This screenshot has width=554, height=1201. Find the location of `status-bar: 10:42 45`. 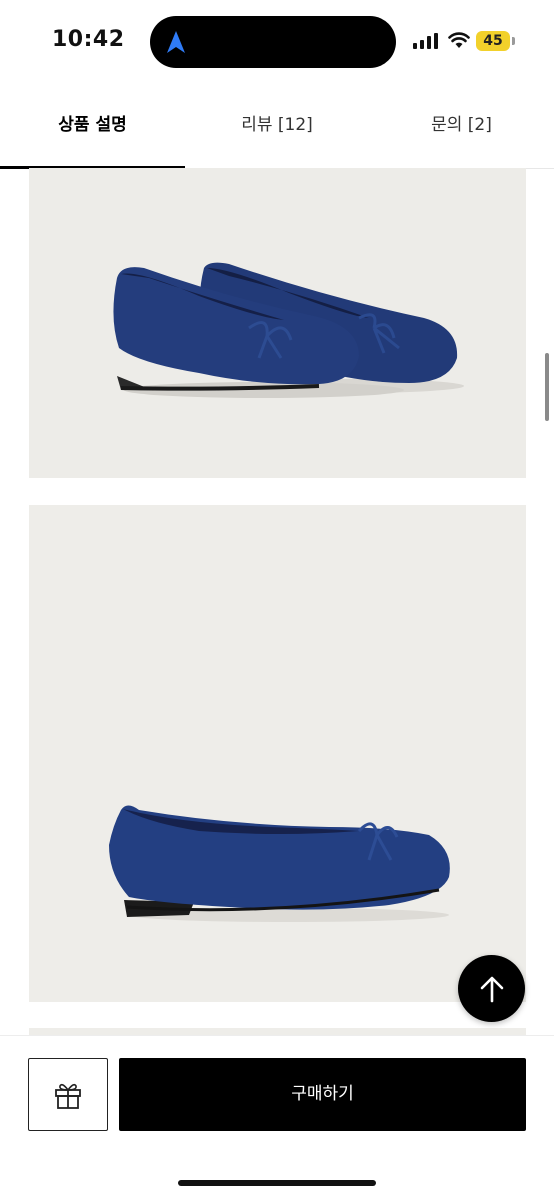

status-bar: 10:42 45 is located at coordinates (277, 42).